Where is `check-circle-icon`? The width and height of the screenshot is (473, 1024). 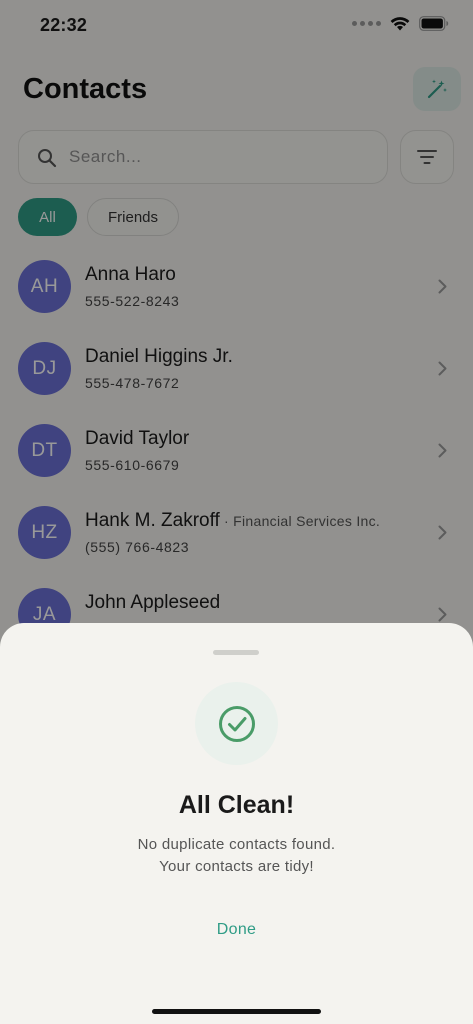
check-circle-icon is located at coordinates (236, 723).